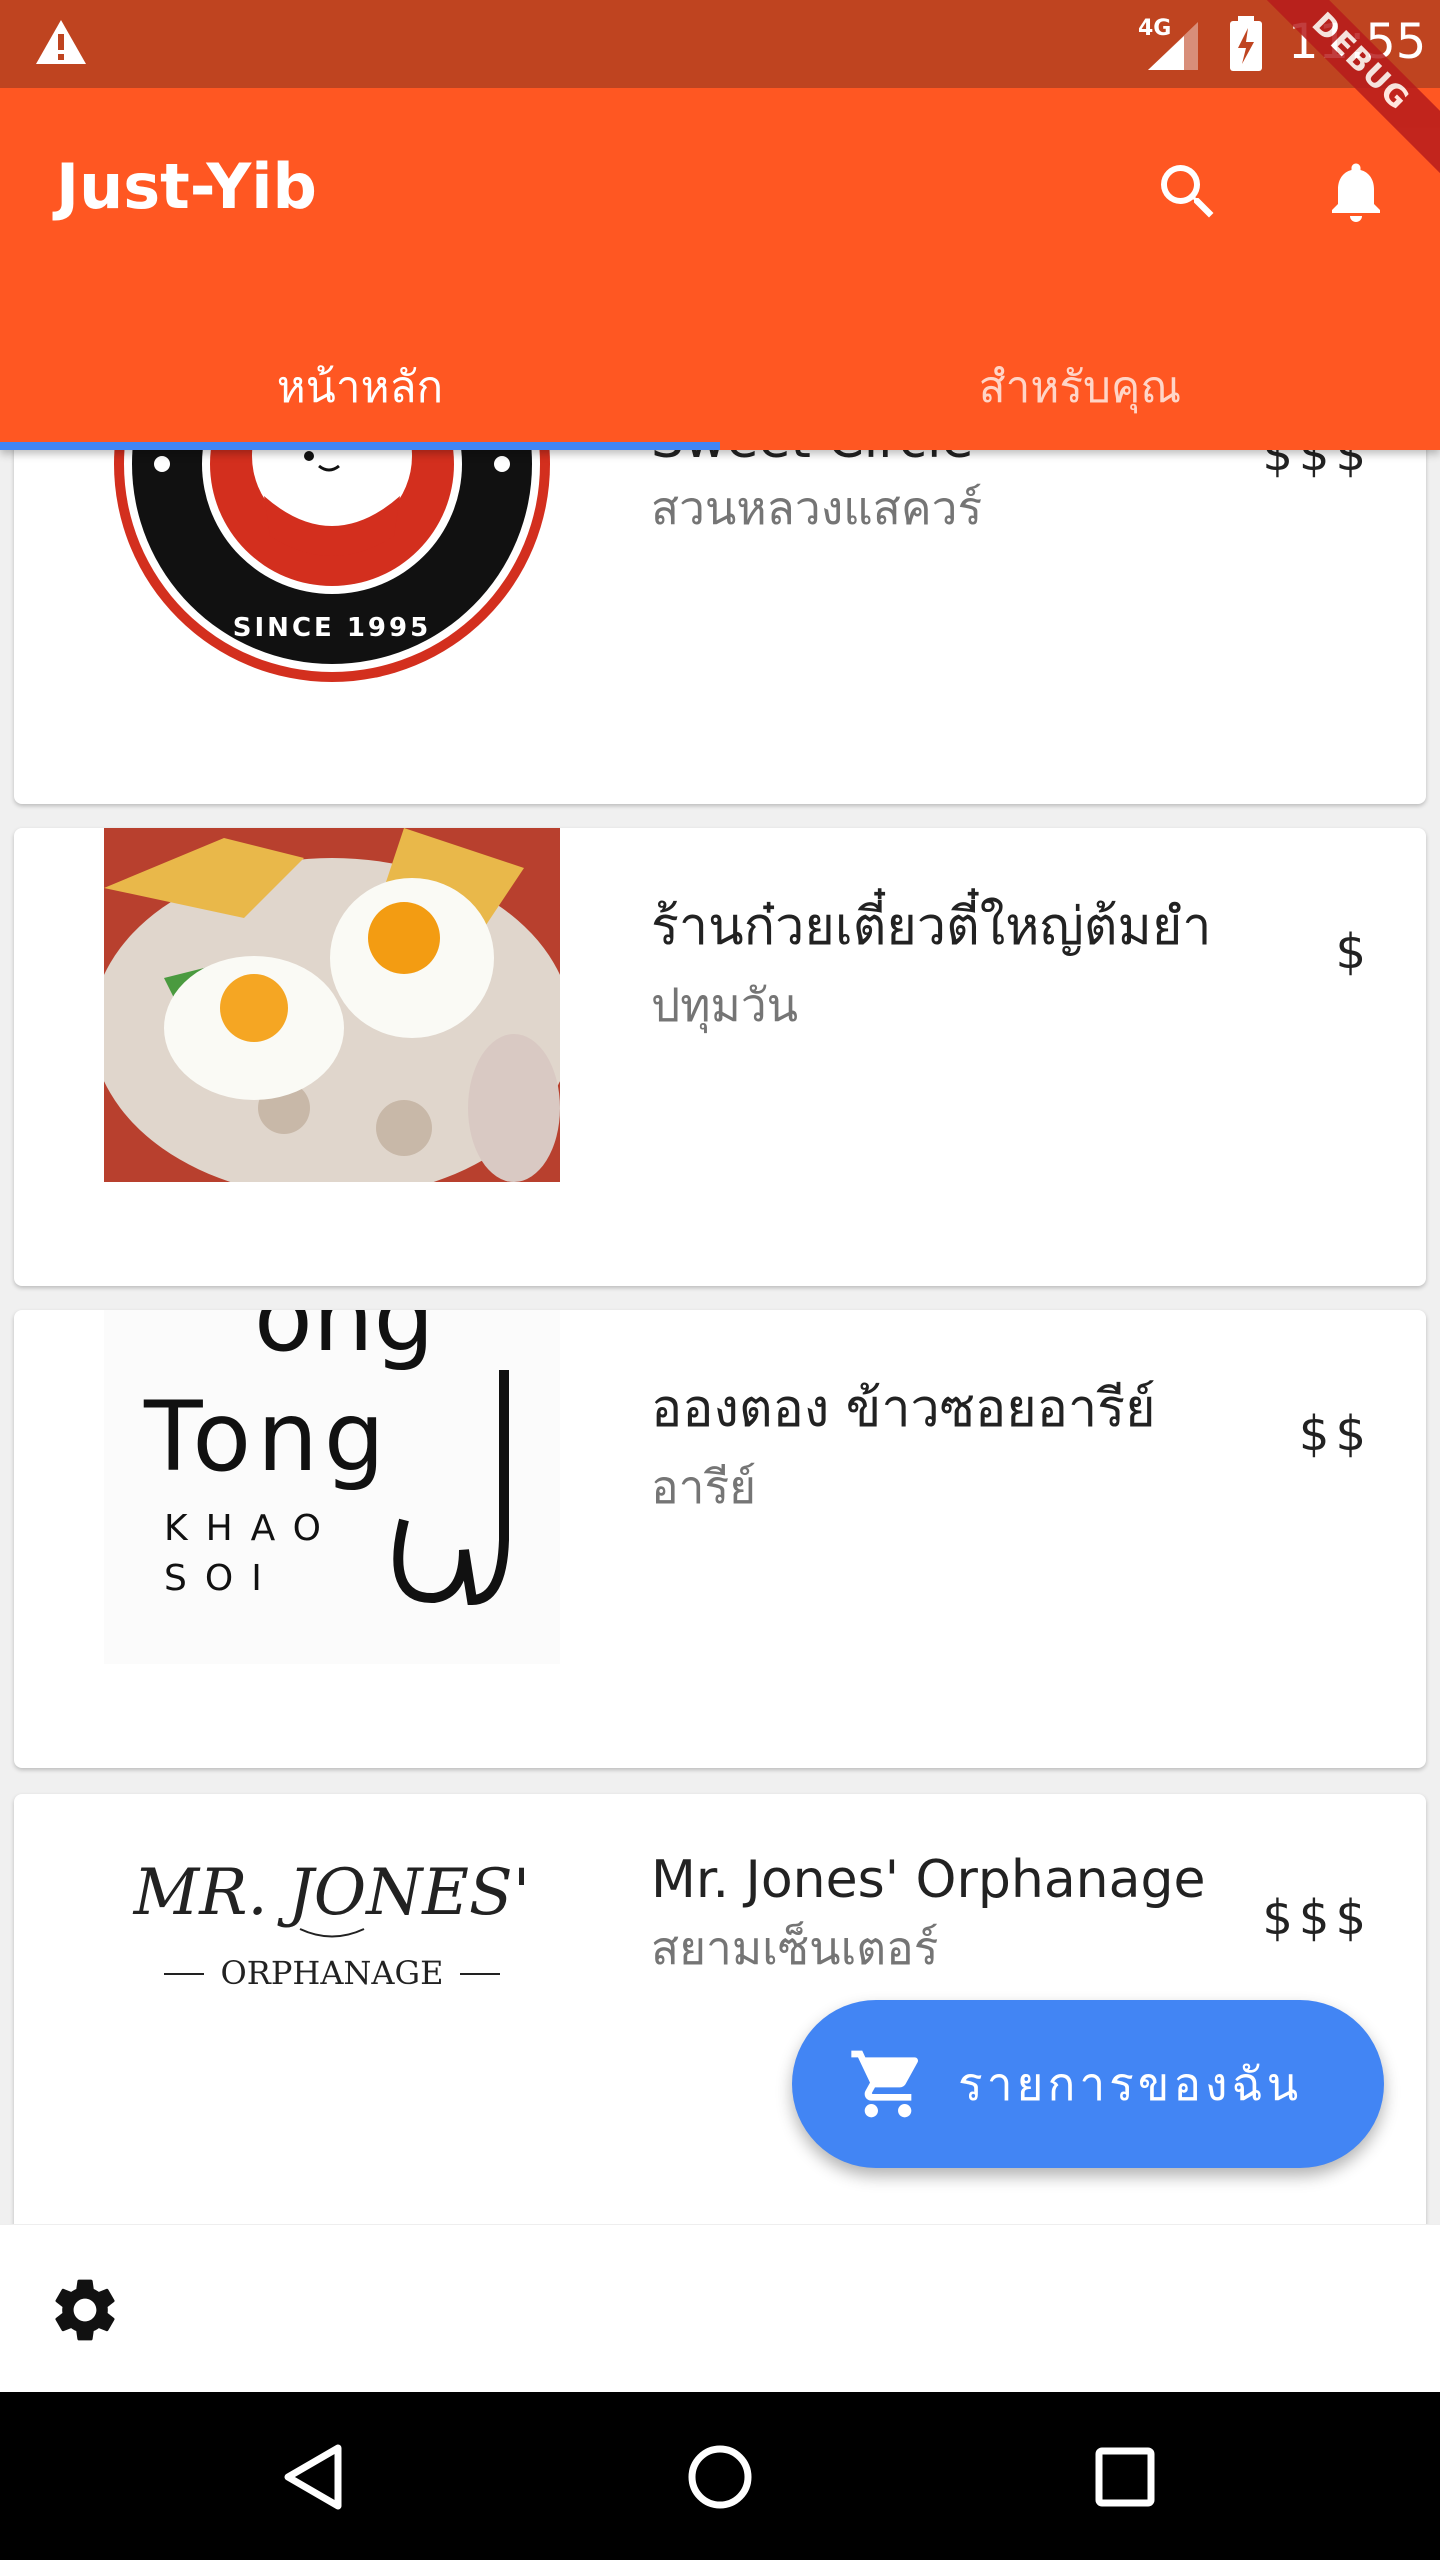  Describe the element at coordinates (795, 1948) in the screenshot. I see `restaurant-area: สยามเซ็นเตอร์` at that location.